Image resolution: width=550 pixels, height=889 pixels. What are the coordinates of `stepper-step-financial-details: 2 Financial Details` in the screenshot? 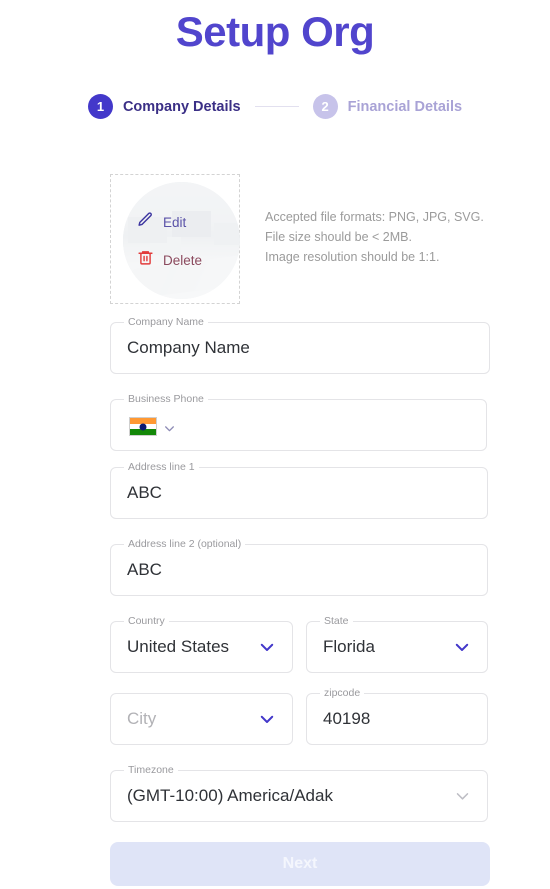 It's located at (387, 106).